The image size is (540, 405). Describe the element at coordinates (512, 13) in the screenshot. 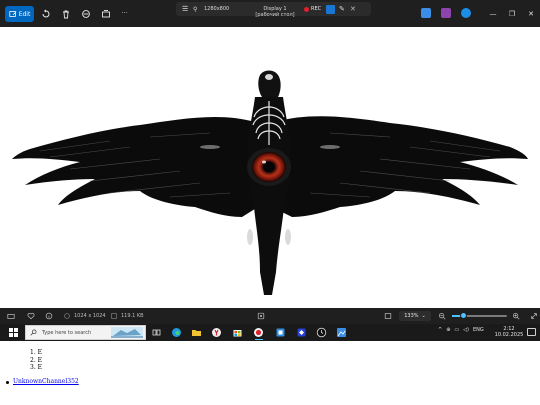

I see `maximize-button: ❐` at that location.